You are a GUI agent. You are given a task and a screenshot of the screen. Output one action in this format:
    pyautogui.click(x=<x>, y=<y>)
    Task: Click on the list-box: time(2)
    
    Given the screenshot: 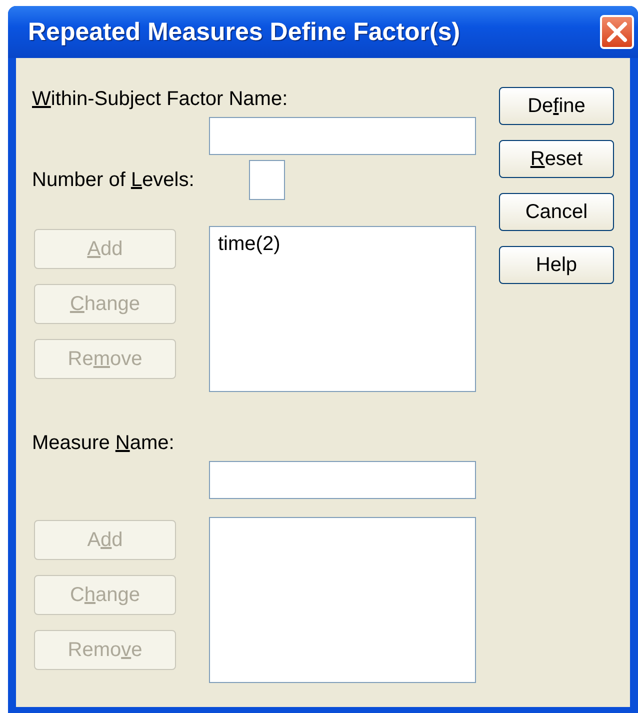 What is the action you would take?
    pyautogui.click(x=342, y=309)
    